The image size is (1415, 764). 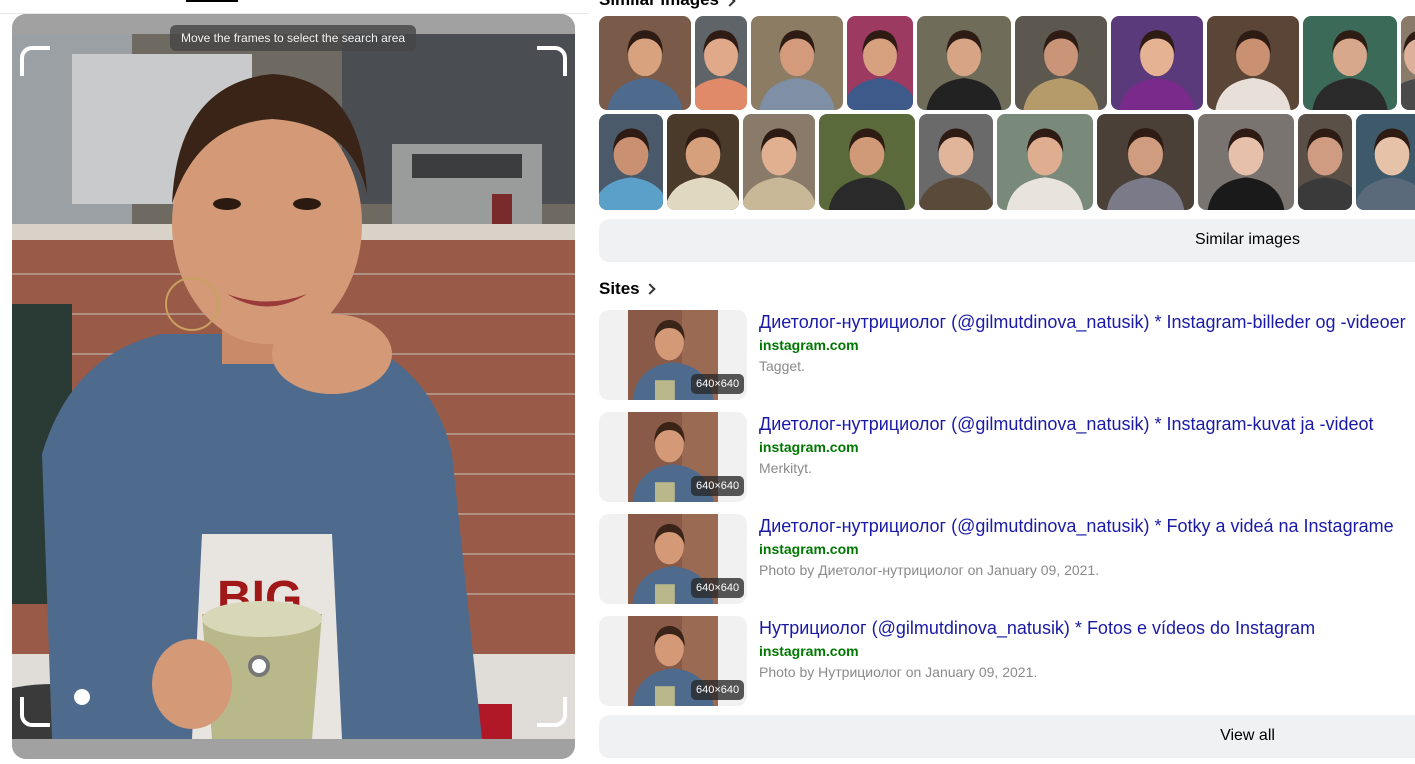 I want to click on top-strip, so click(x=294, y=7).